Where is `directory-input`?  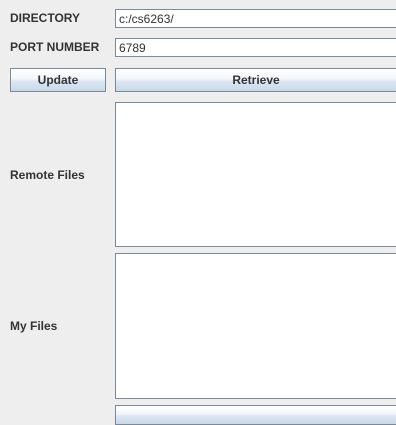
directory-input is located at coordinates (255, 18).